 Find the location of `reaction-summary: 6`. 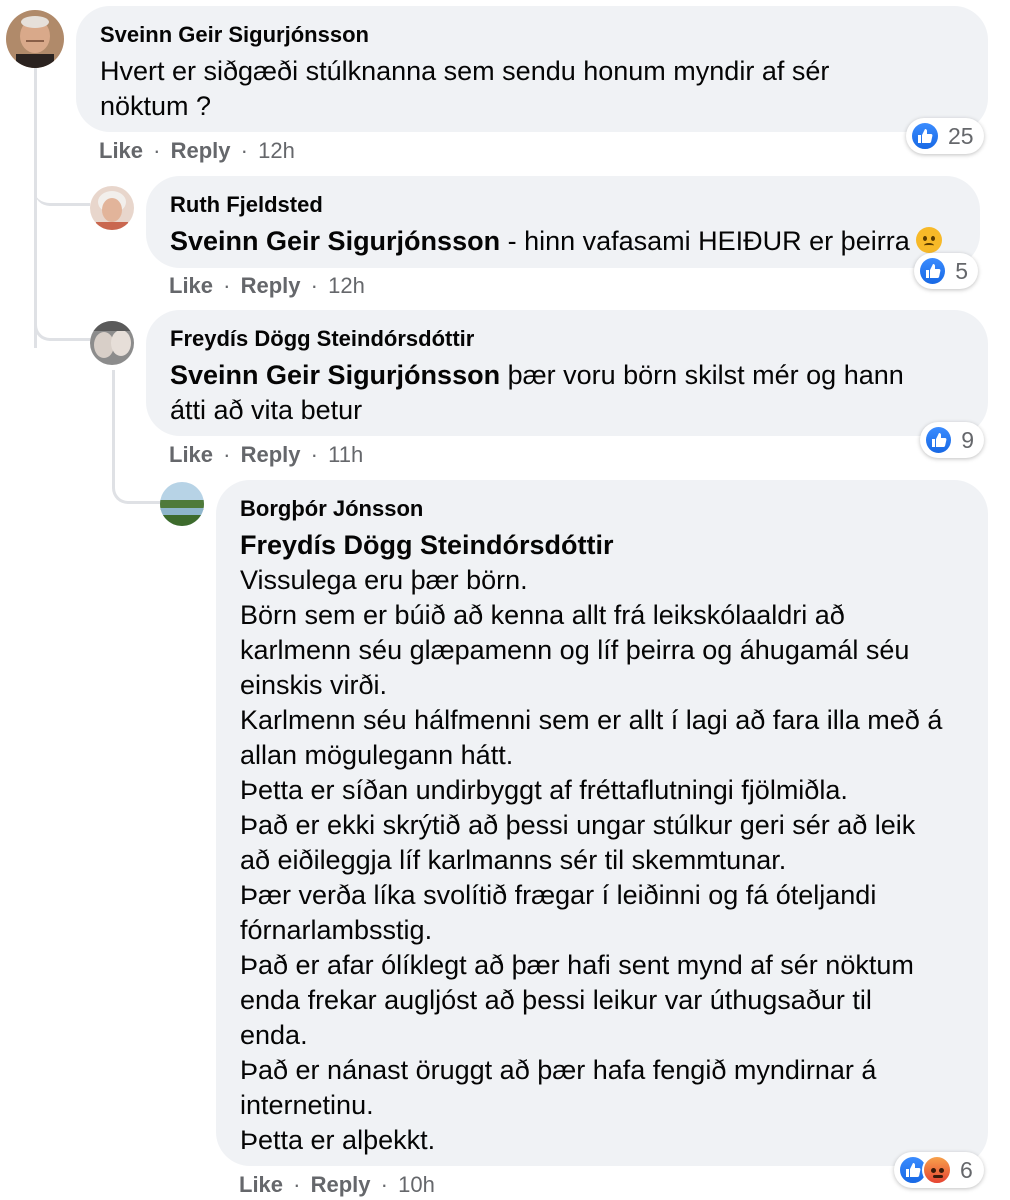

reaction-summary: 6 is located at coordinates (939, 1170).